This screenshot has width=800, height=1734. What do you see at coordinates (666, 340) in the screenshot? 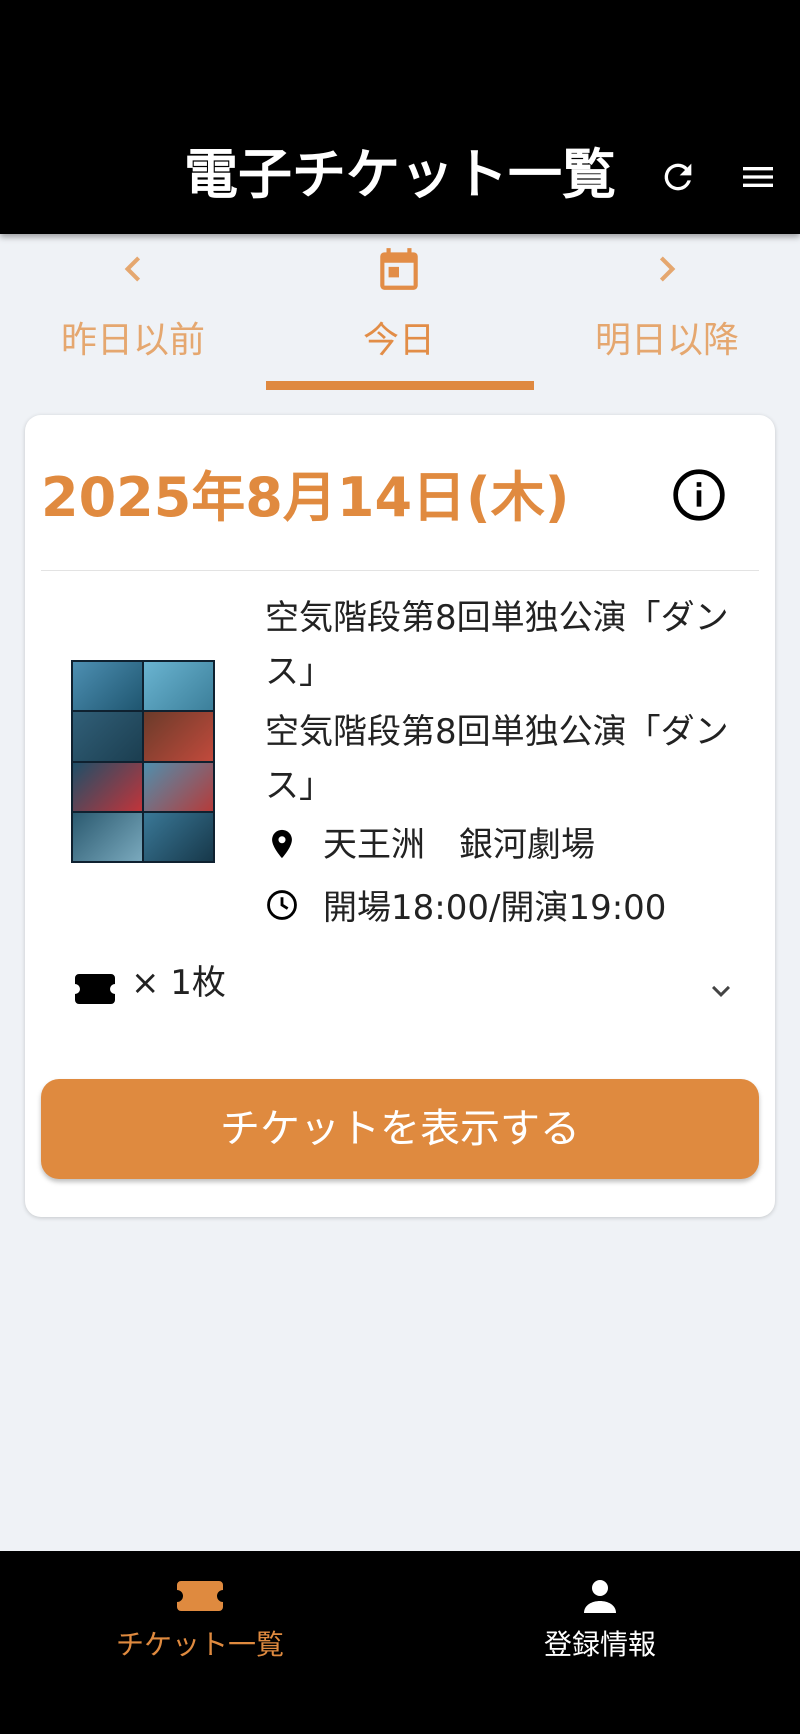
I see `tab-label: 明日以降` at bounding box center [666, 340].